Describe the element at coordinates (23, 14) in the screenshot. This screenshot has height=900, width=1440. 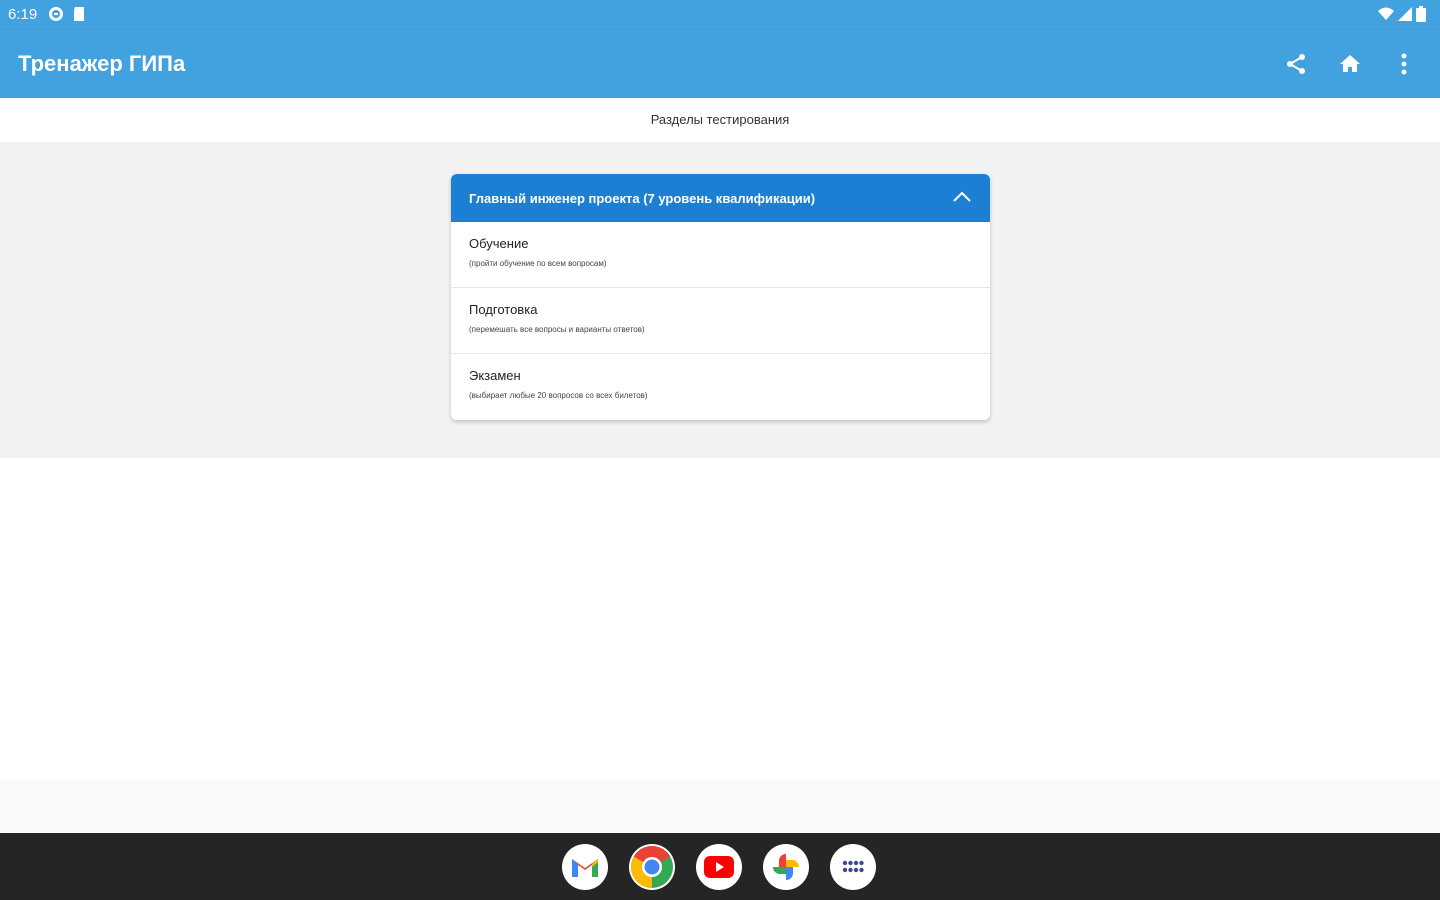
I see `status-time: 6:19` at that location.